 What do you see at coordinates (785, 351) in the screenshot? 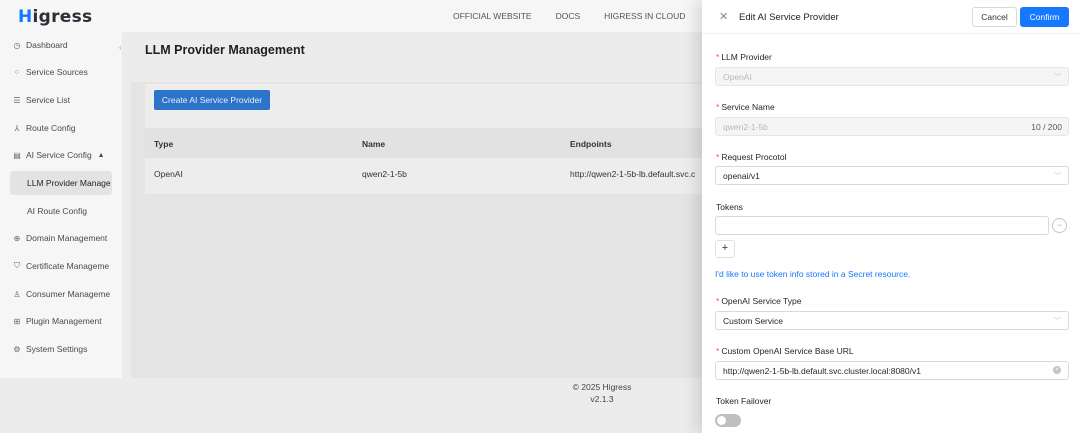
I see `base-url-label: * Custom OpenAI Service Base URL` at bounding box center [785, 351].